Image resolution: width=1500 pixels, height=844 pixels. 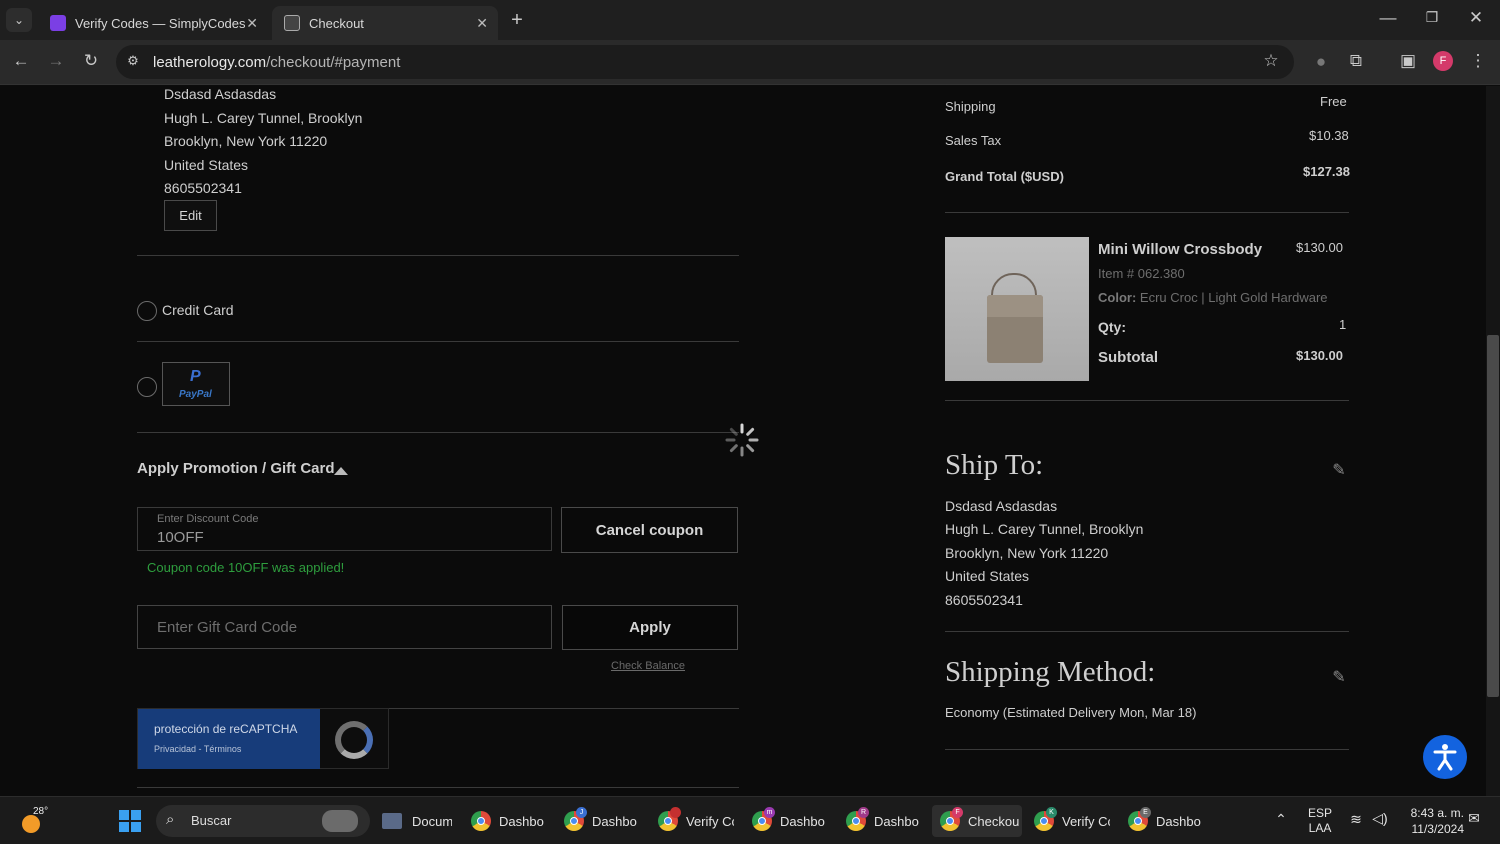 What do you see at coordinates (263, 821) in the screenshot?
I see `taskbar-search: ⌕ Buscar` at bounding box center [263, 821].